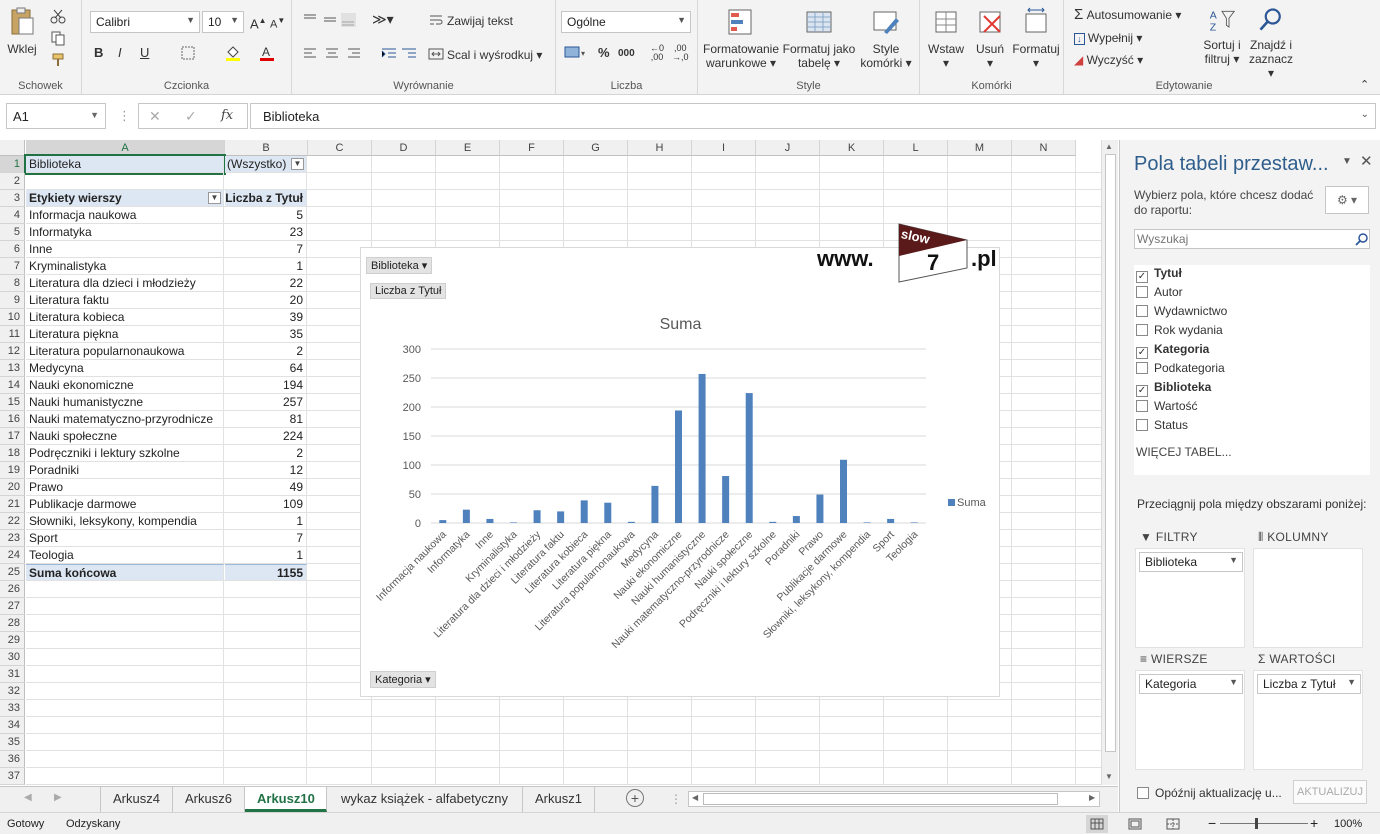 The height and width of the screenshot is (834, 1380). What do you see at coordinates (56, 116) in the screenshot?
I see `name-box: A1 ▼` at bounding box center [56, 116].